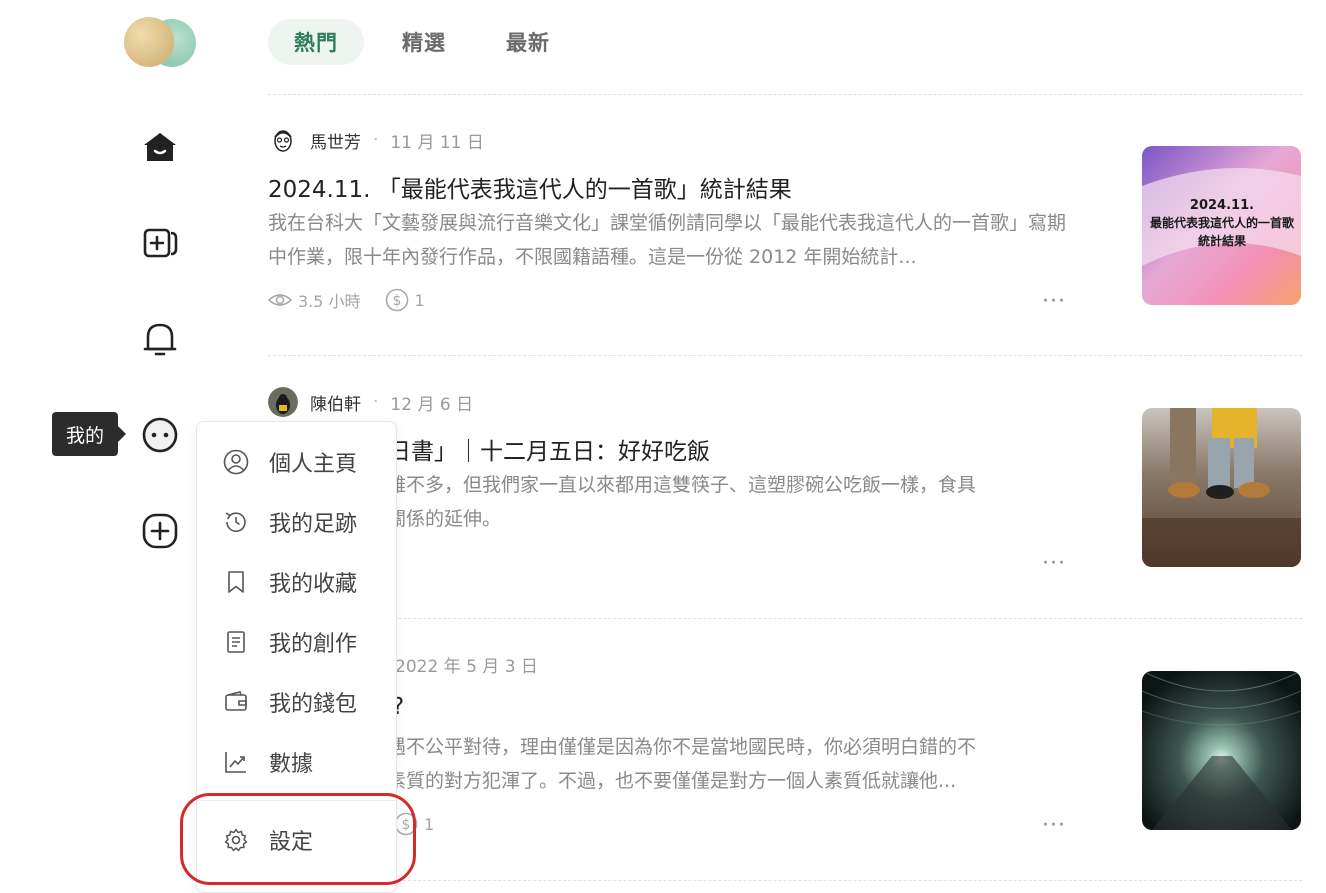 The width and height of the screenshot is (1326, 893). Describe the element at coordinates (149, 42) in the screenshot. I see `logo-circle-gold` at that location.